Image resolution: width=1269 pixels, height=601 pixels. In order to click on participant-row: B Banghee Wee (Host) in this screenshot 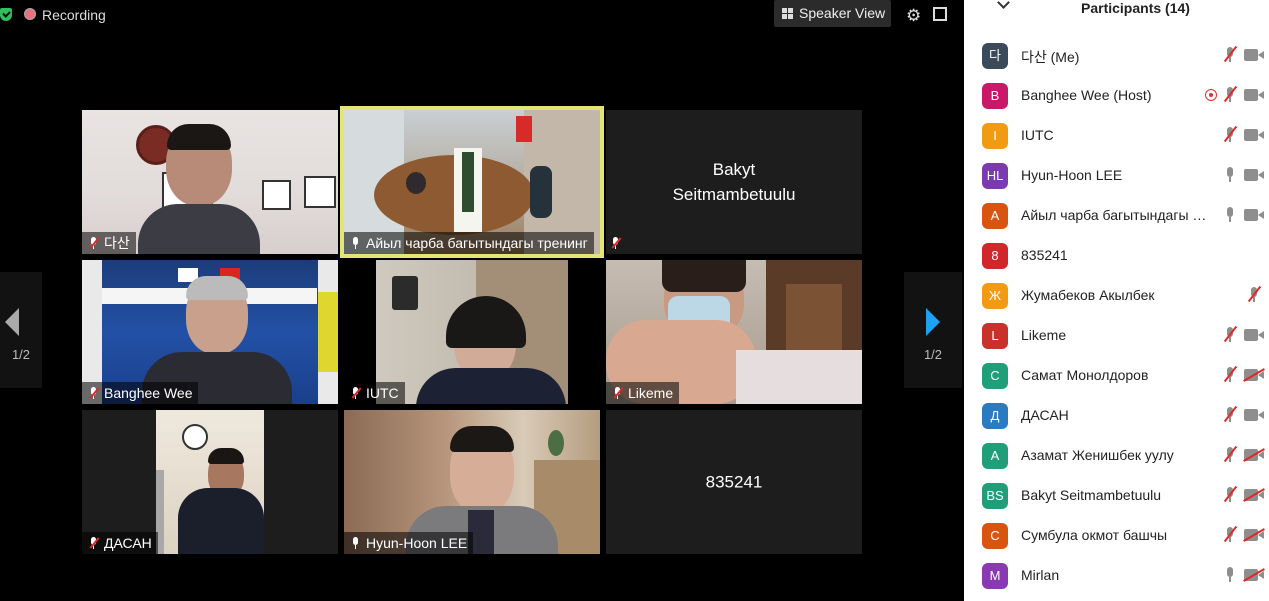, I will do `click(1116, 95)`.